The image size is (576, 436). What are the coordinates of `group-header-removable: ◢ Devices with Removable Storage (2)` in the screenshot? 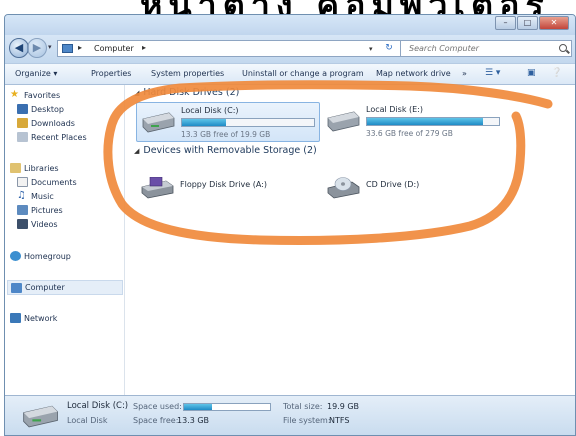 It's located at (225, 150).